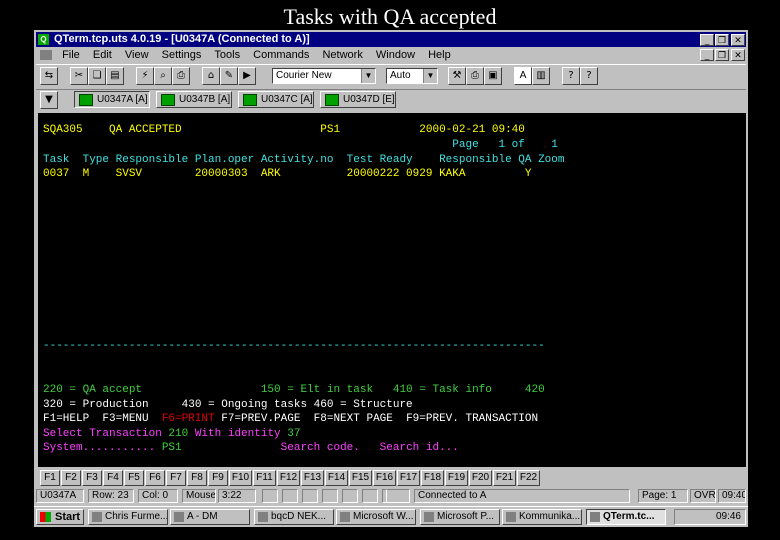  Describe the element at coordinates (218, 478) in the screenshot. I see `fkey-f9: F9` at that location.